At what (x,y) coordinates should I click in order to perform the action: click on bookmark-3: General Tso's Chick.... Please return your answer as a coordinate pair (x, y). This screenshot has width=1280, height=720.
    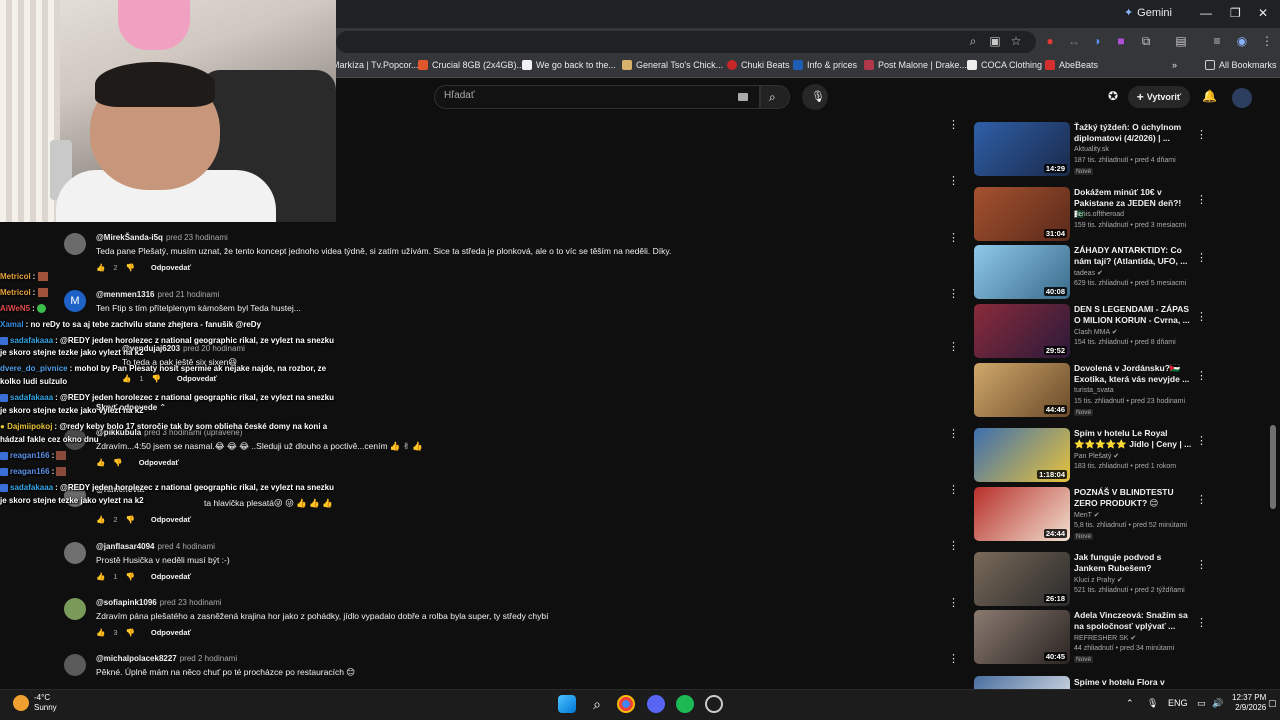
    Looking at the image, I should click on (672, 65).